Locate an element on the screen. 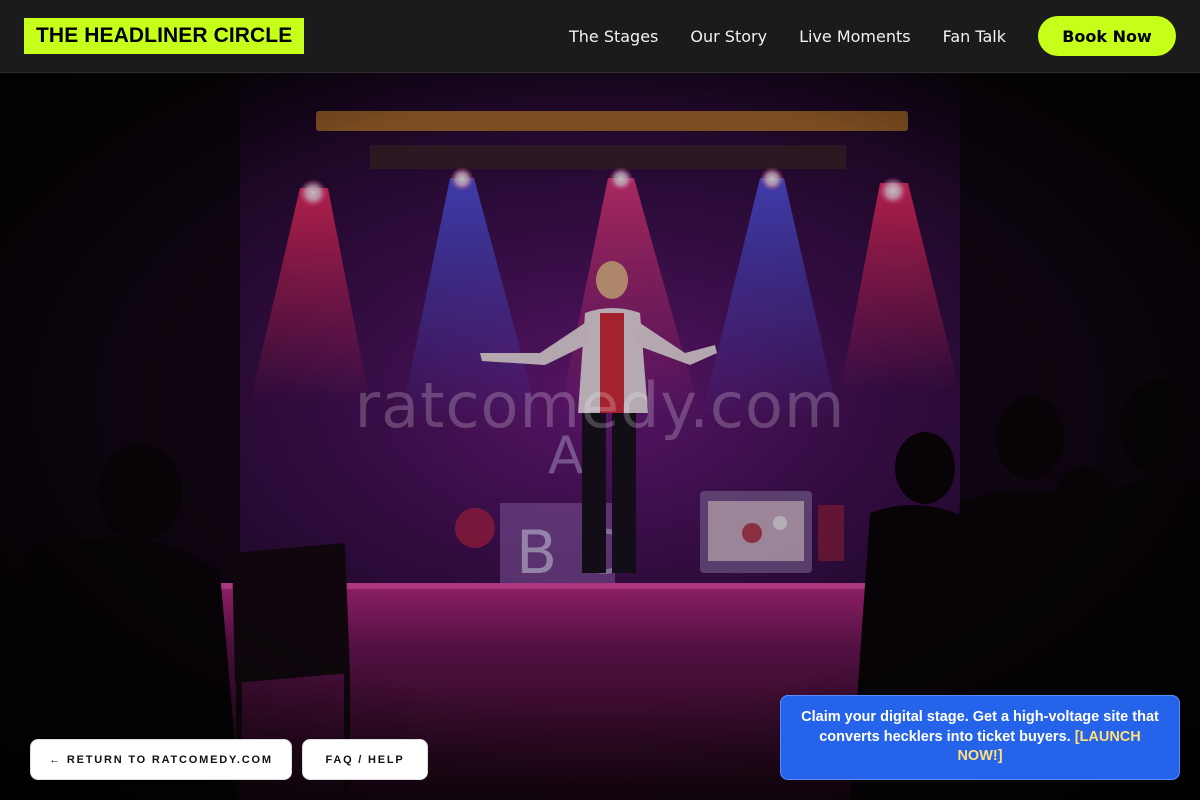  faq-help-button: FAQ / HELP is located at coordinates (365, 759).